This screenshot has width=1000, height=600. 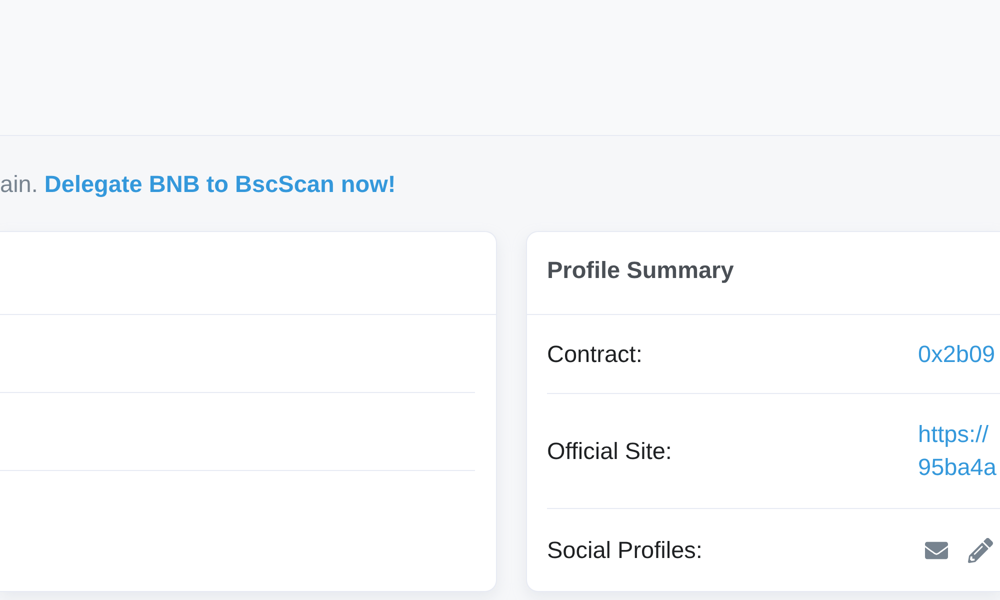 I want to click on value-link: 95ba4a, so click(x=957, y=467).